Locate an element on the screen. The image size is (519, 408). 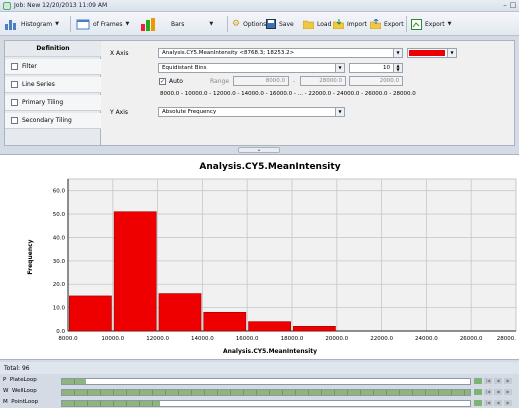
save-button: Save is located at coordinates (280, 24).